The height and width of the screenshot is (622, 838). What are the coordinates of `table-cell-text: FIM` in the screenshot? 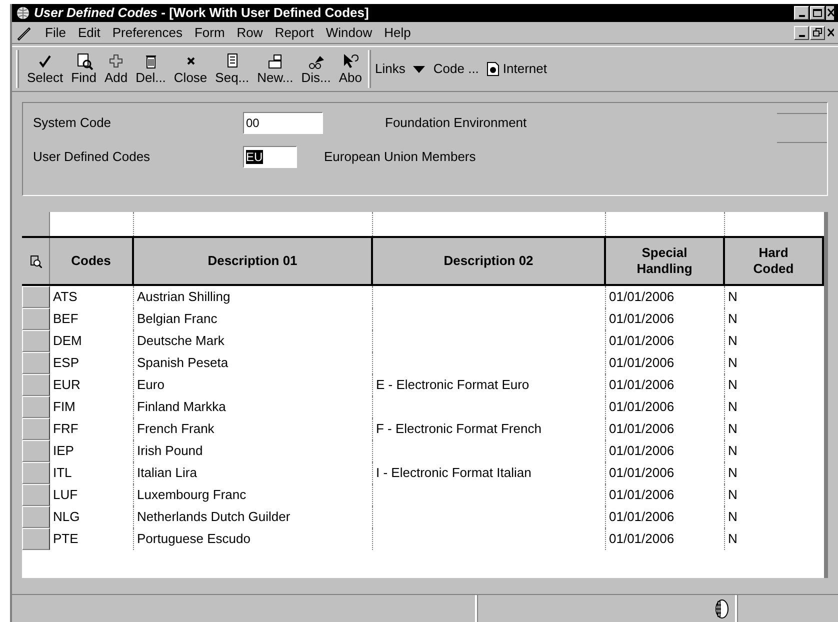 It's located at (64, 407).